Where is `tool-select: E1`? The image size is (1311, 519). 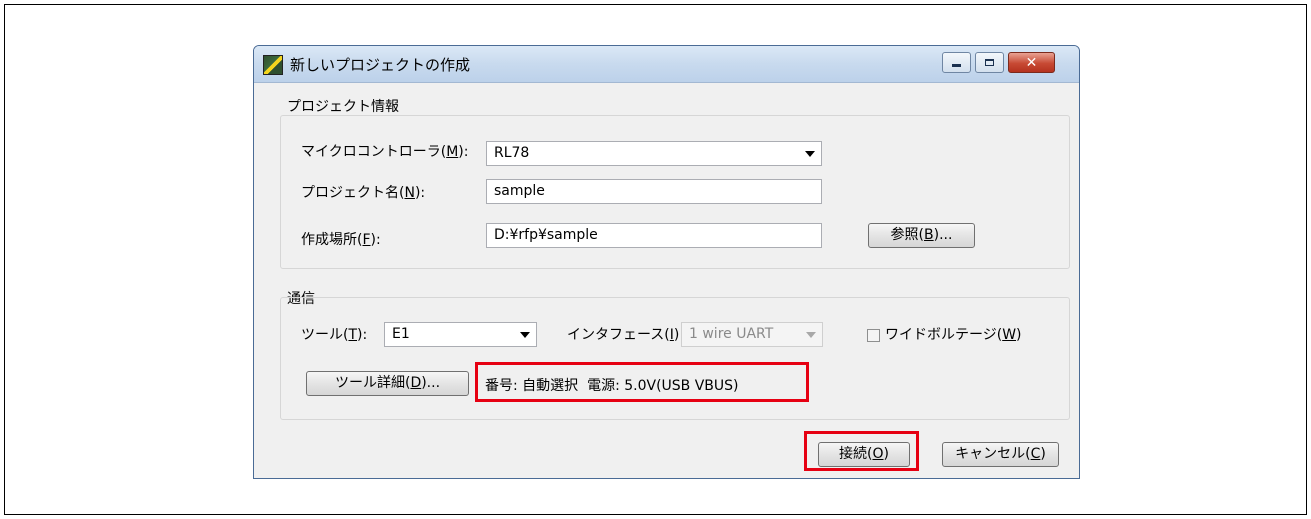 tool-select: E1 is located at coordinates (460, 334).